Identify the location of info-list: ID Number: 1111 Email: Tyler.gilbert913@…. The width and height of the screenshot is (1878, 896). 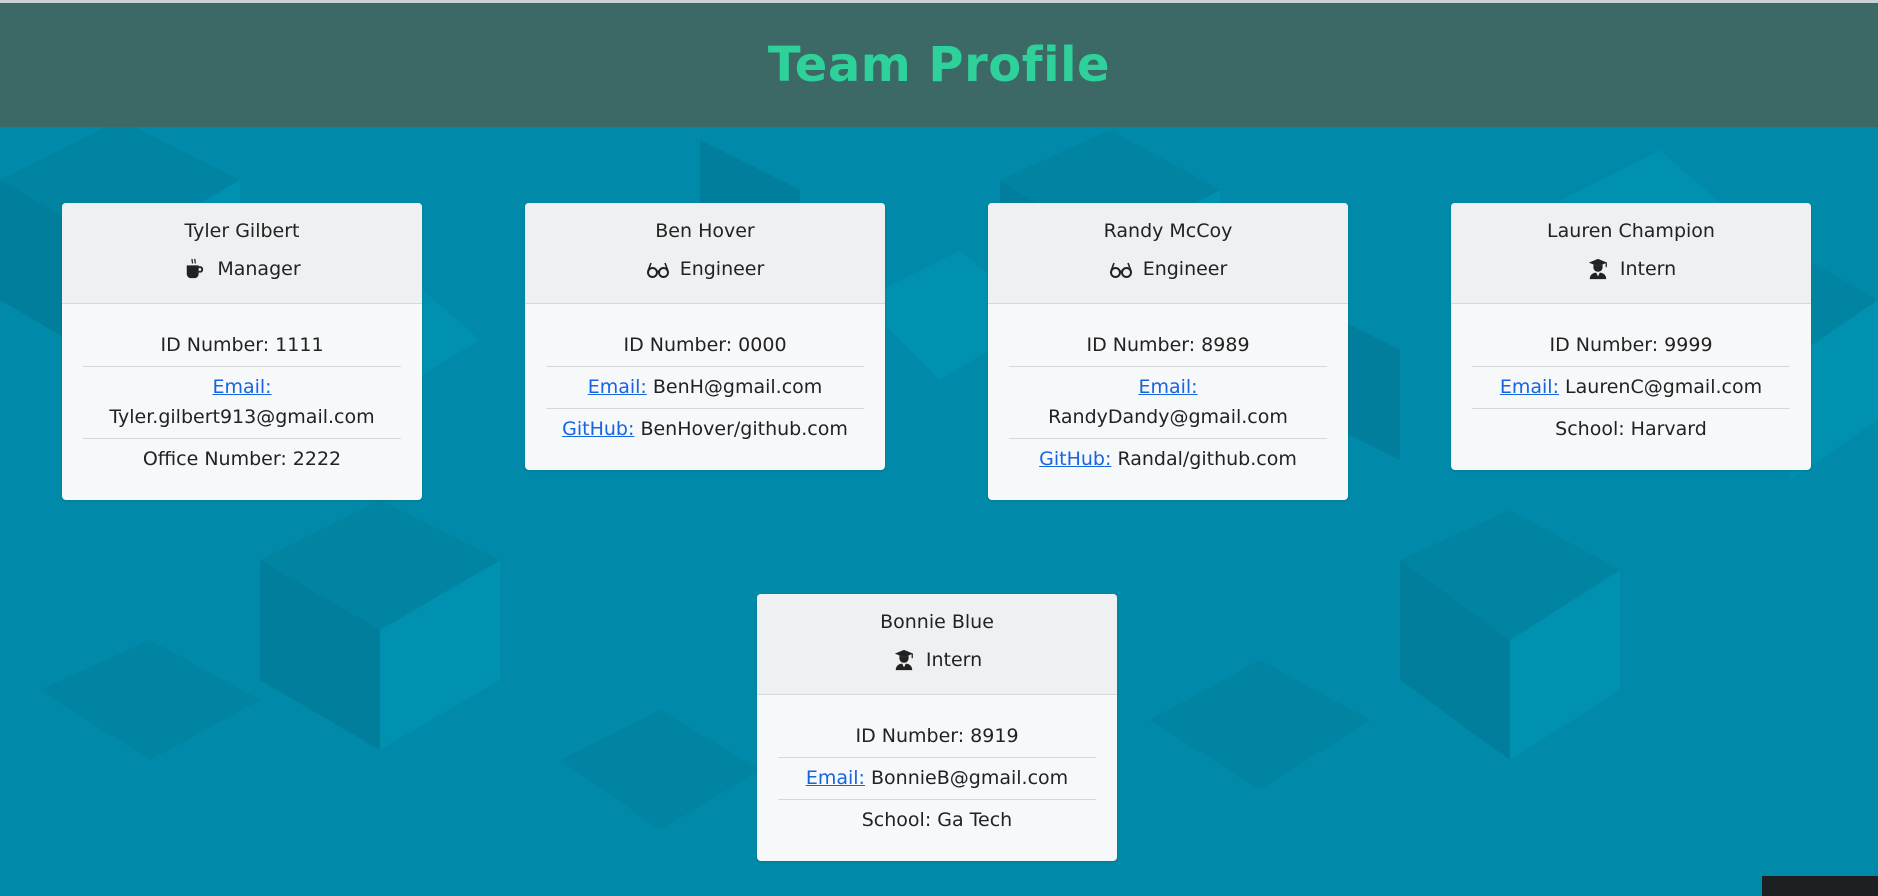
(242, 402).